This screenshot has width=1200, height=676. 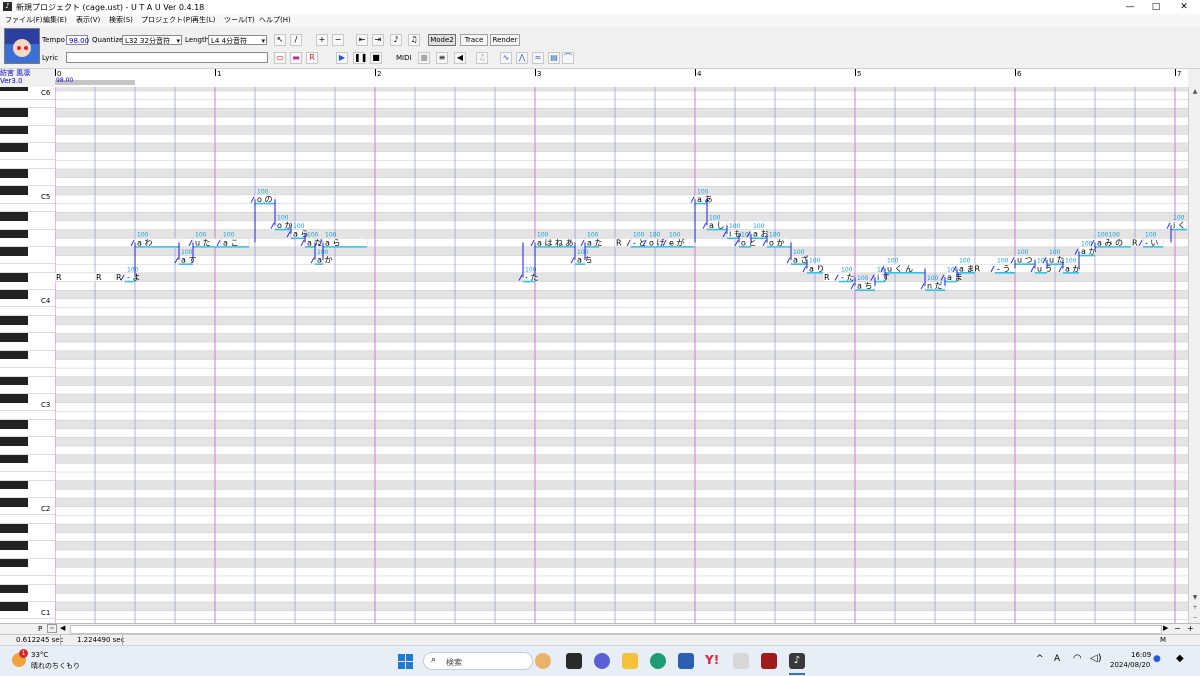 I want to click on mode2-button: Mode2, so click(x=442, y=40).